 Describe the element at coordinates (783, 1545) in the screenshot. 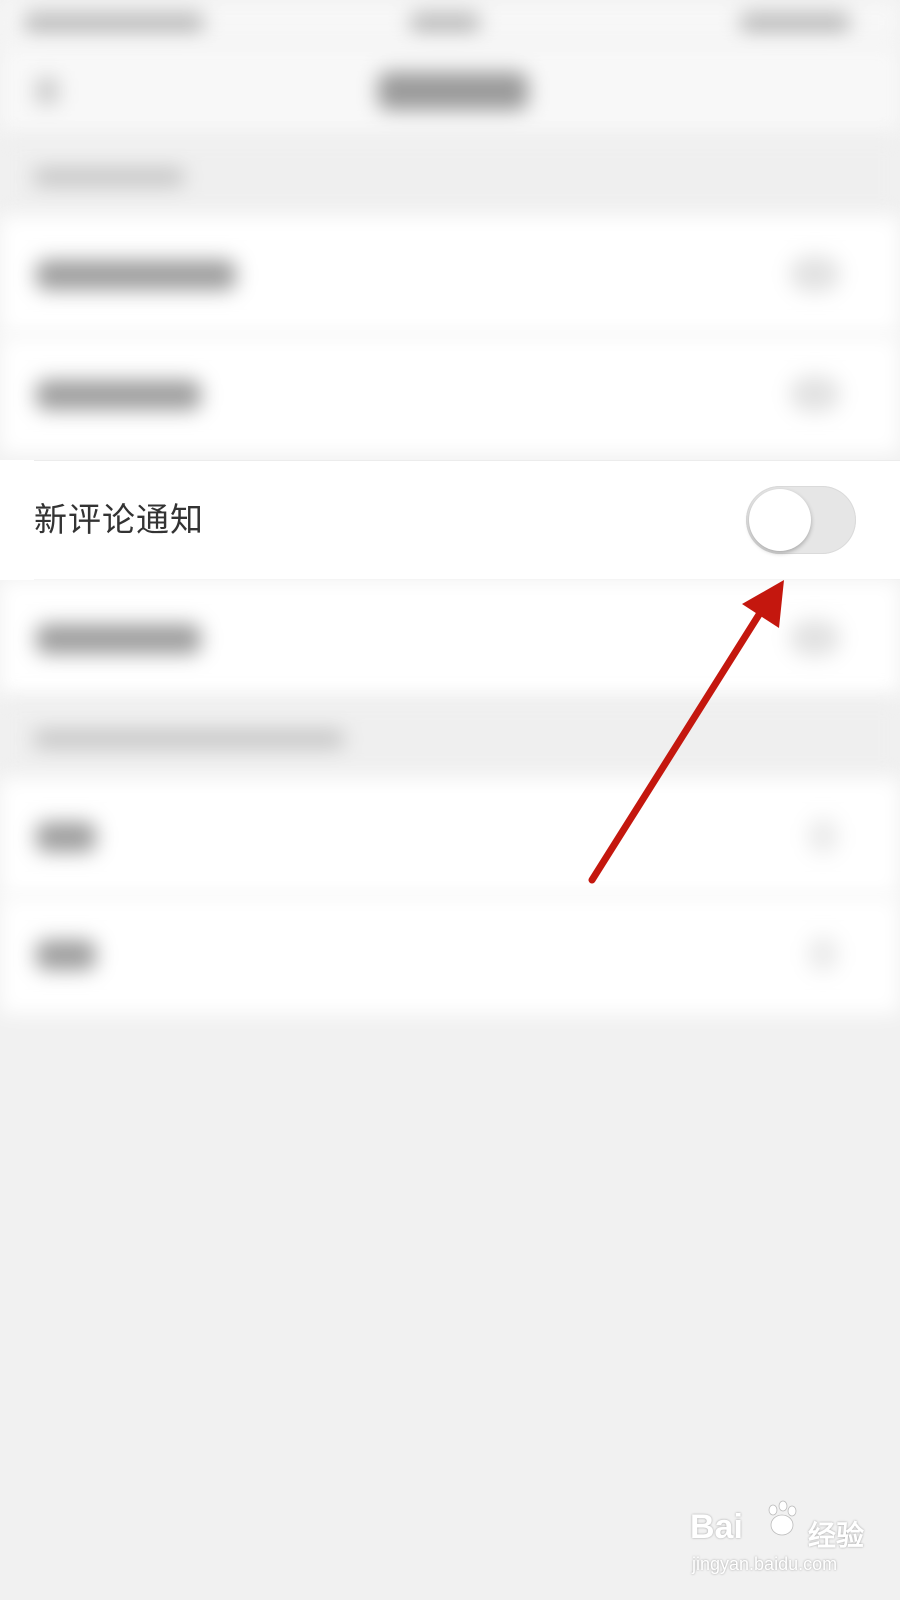

I see `baidu-jingyan-watermark: Bai 经验 jingyan.baidu.com` at that location.